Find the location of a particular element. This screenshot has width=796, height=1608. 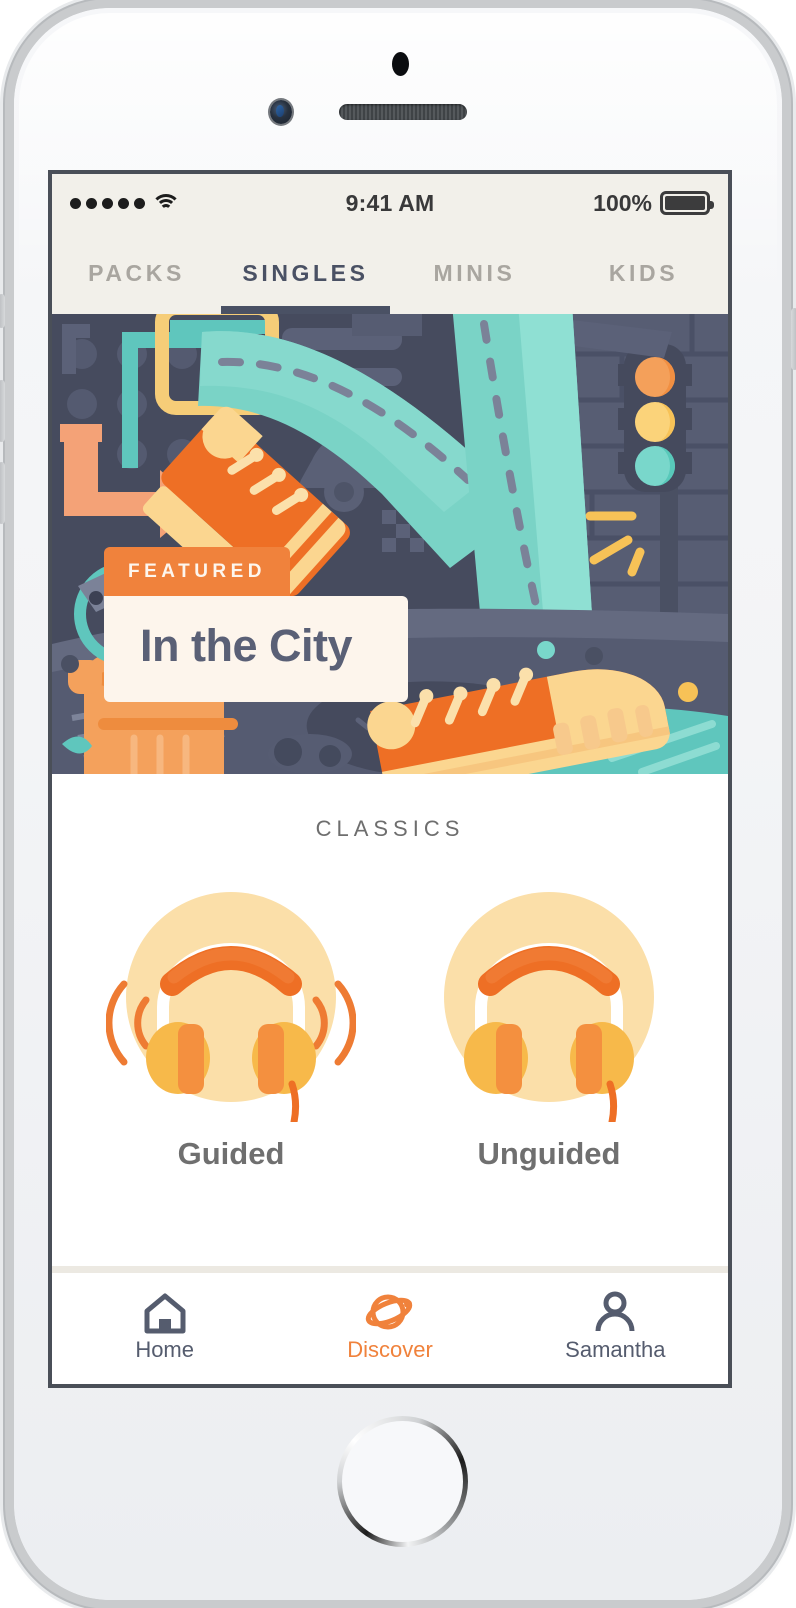

nav-label-home: Home is located at coordinates (164, 1349).